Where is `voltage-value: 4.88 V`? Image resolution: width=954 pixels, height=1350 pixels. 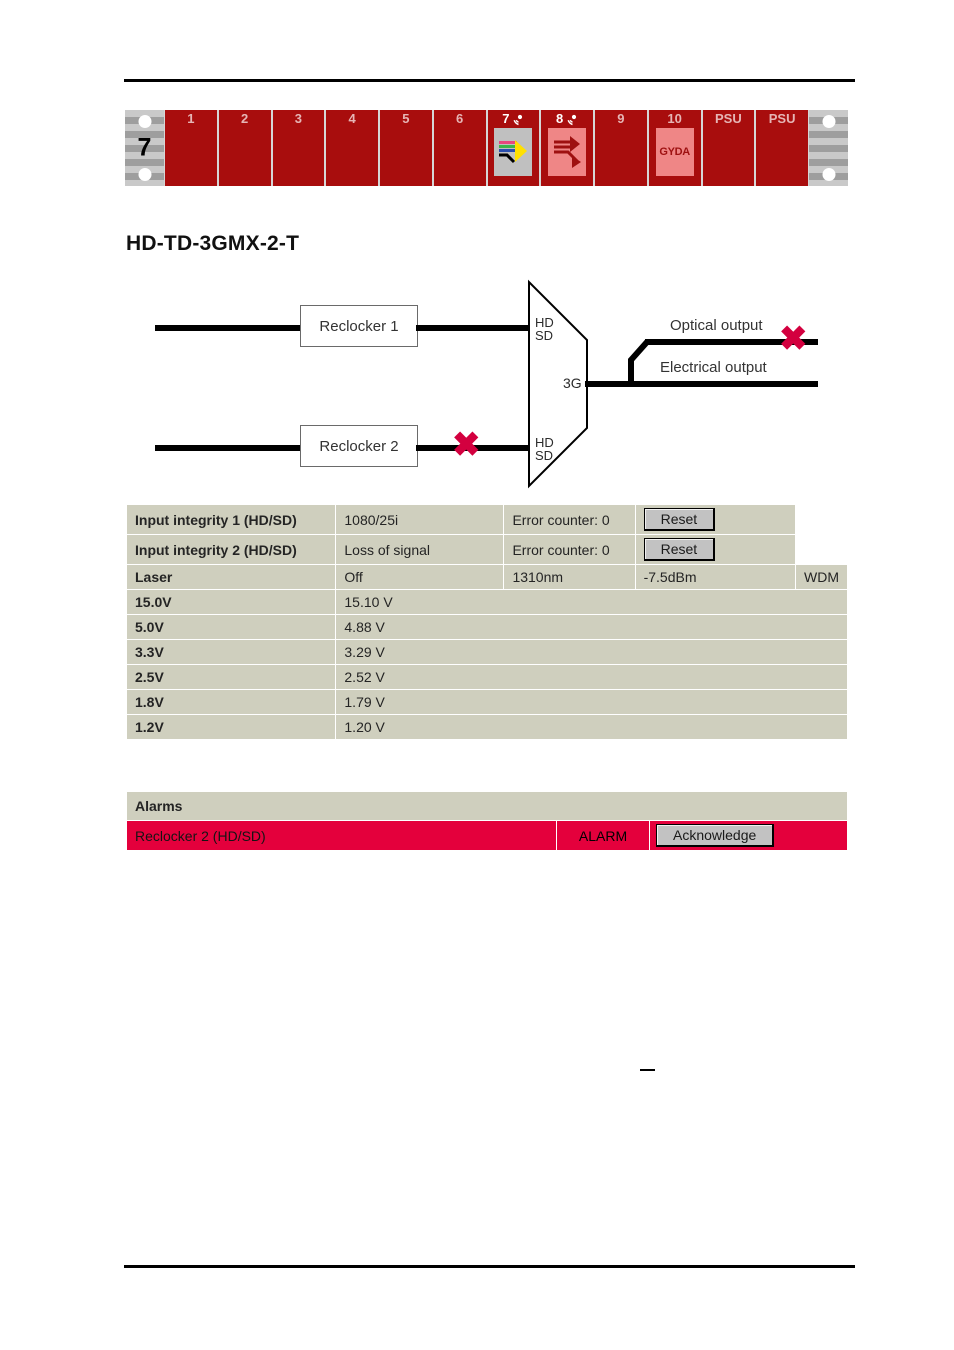 voltage-value: 4.88 V is located at coordinates (591, 627).